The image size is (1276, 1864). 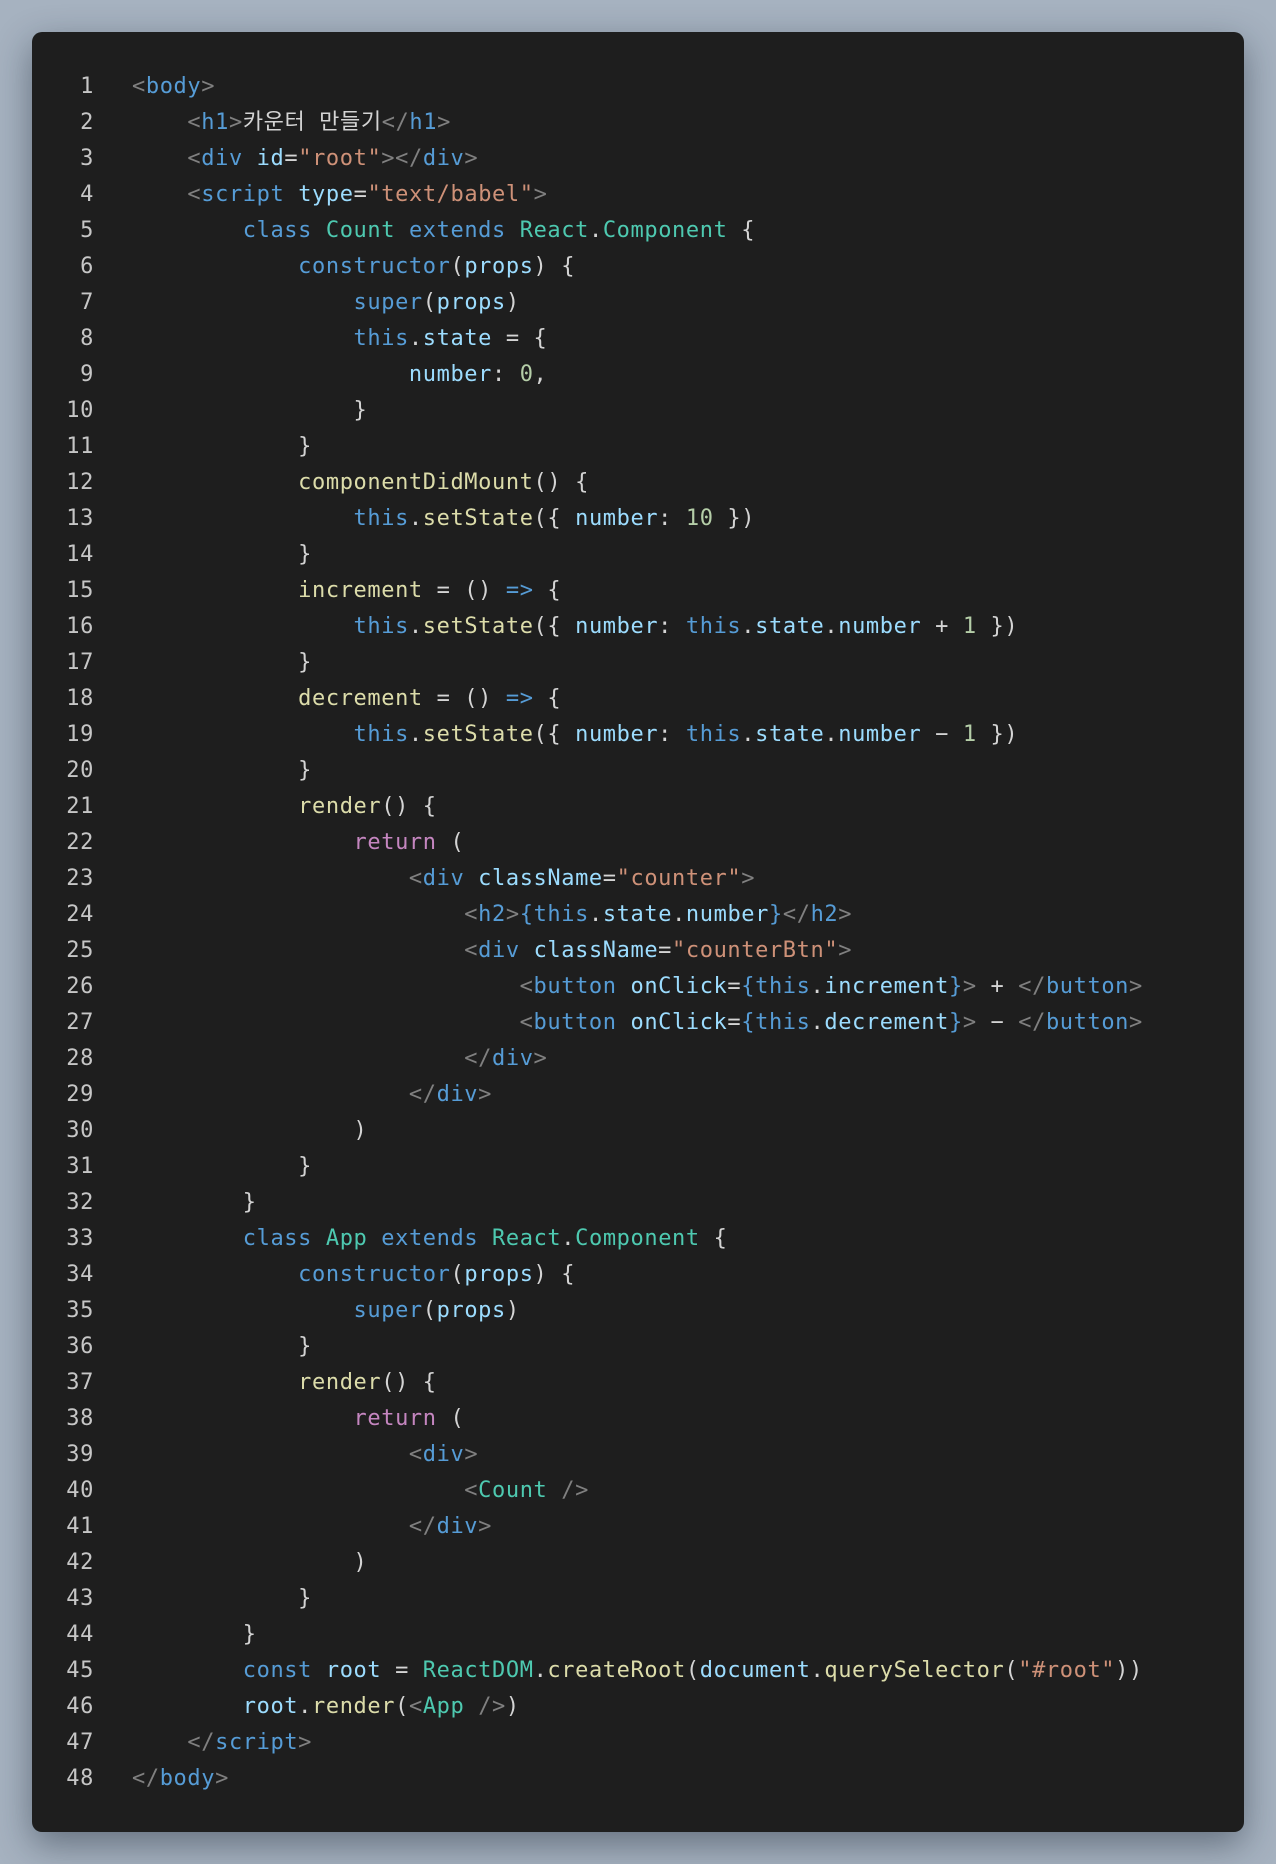 What do you see at coordinates (638, 879) in the screenshot?
I see `code-line: 23 <div className="counter">` at bounding box center [638, 879].